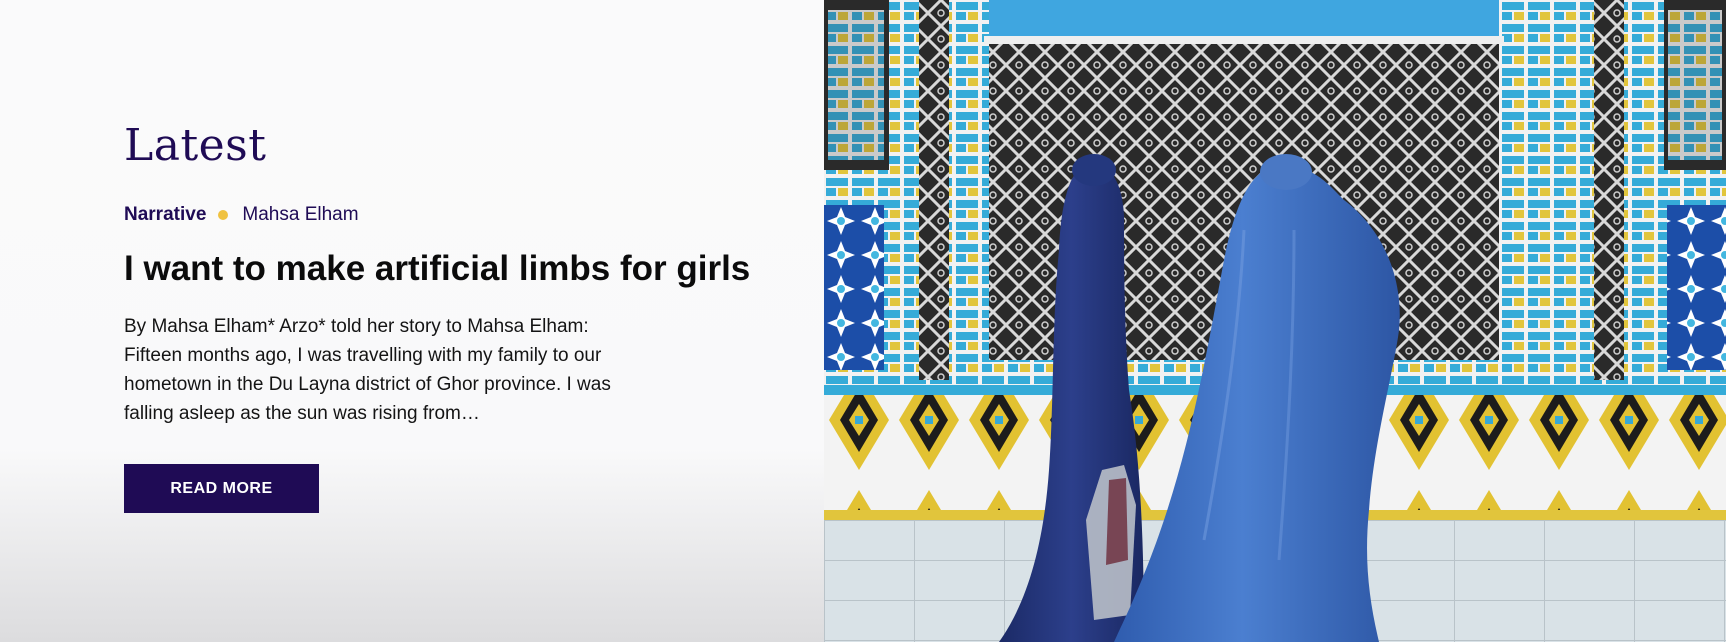 Image resolution: width=1726 pixels, height=642 pixels. I want to click on article-meta: Narrative Mahsa Elham, so click(444, 215).